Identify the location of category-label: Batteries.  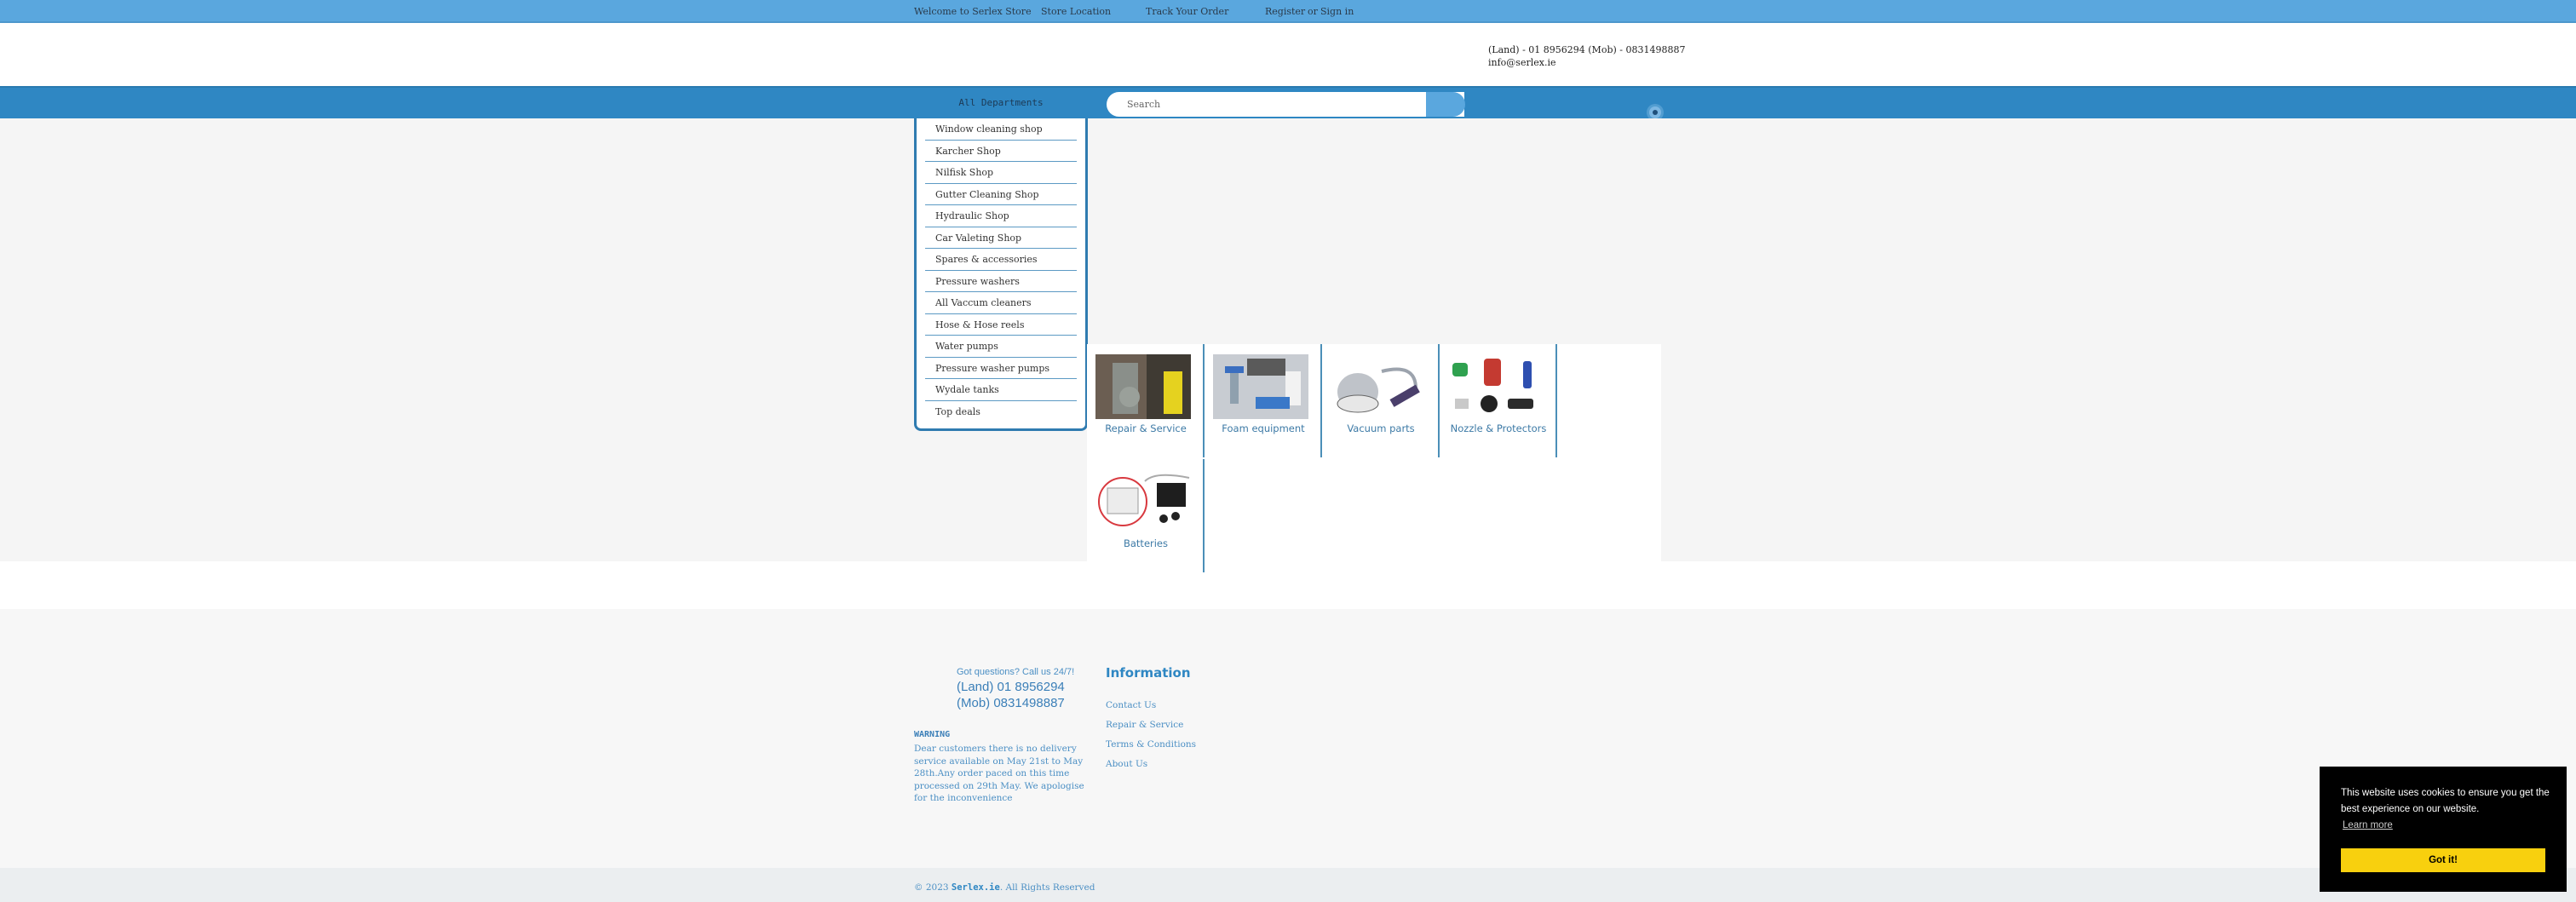
(1146, 543).